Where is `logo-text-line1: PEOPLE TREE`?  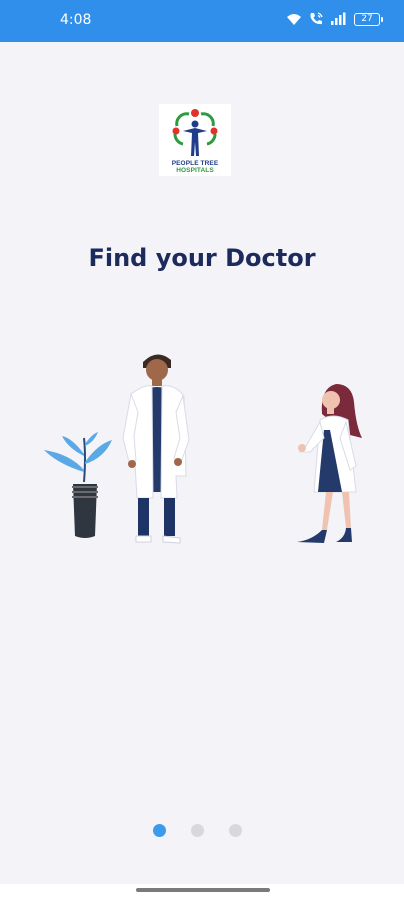
logo-text-line1: PEOPLE TREE is located at coordinates (195, 163).